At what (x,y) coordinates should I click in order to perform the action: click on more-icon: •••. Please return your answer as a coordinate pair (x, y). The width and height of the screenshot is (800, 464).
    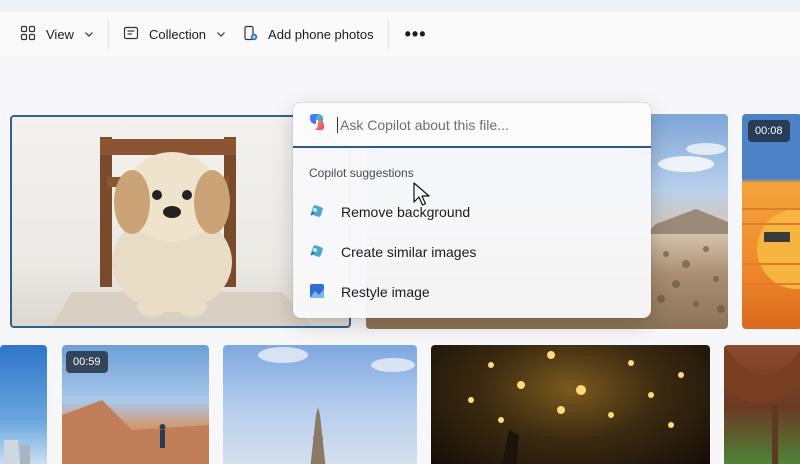
    Looking at the image, I should click on (415, 33).